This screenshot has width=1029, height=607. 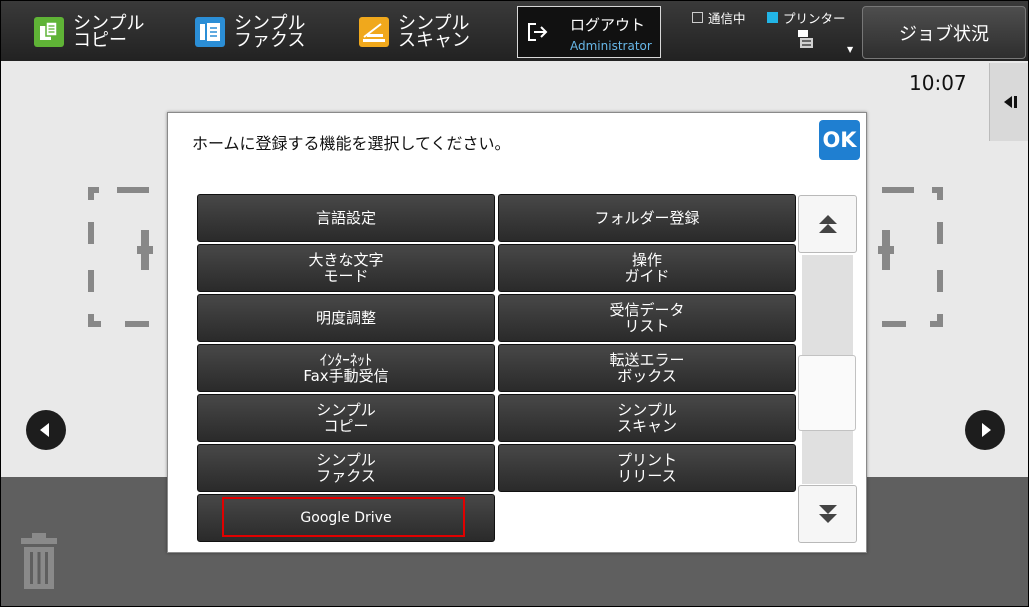 I want to click on function-received-data-list: 受信データ リスト, so click(x=647, y=318).